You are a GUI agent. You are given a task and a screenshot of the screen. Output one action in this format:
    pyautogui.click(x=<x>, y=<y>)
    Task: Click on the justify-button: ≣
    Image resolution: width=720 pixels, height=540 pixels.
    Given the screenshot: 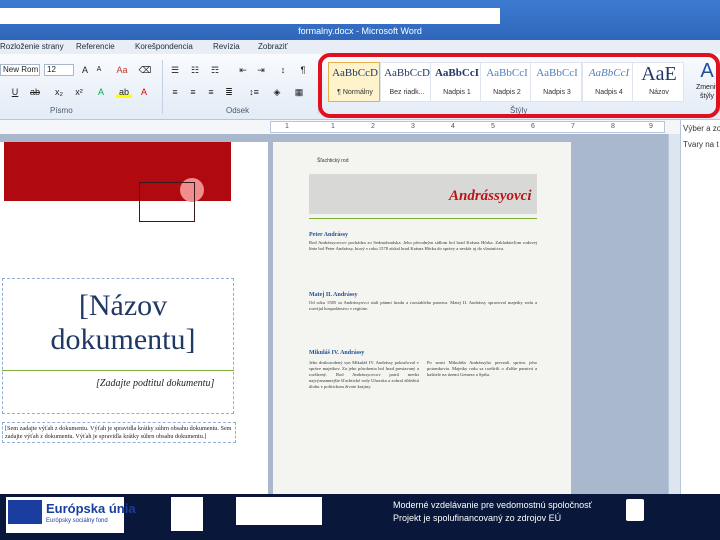 What is the action you would take?
    pyautogui.click(x=229, y=92)
    